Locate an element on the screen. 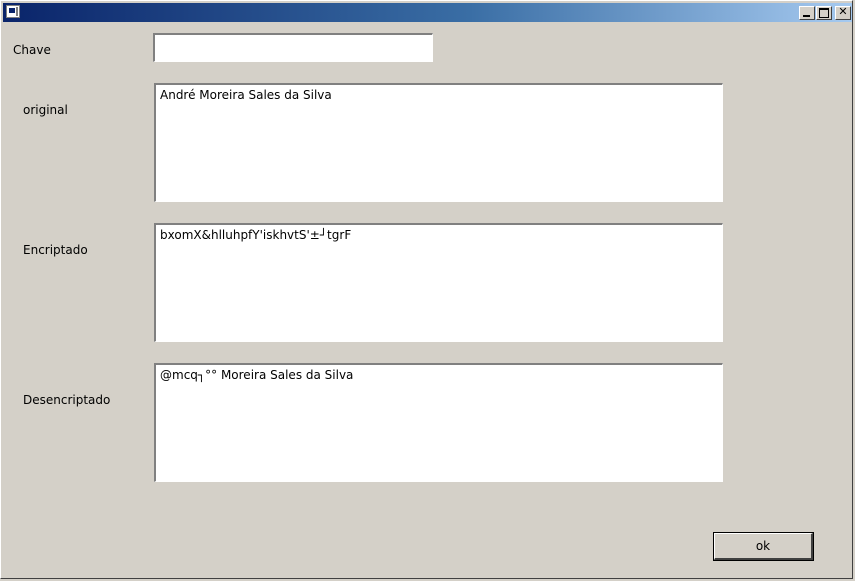  chave-label: Chave is located at coordinates (32, 50).